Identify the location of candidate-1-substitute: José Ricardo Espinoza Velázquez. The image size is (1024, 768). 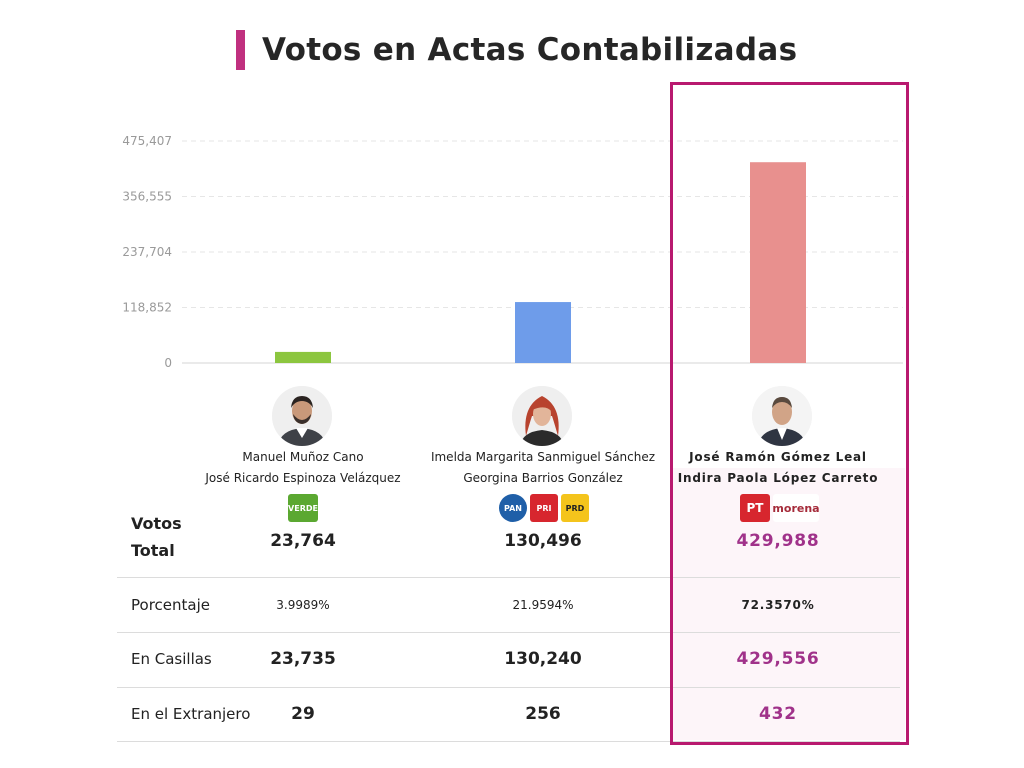
(303, 478).